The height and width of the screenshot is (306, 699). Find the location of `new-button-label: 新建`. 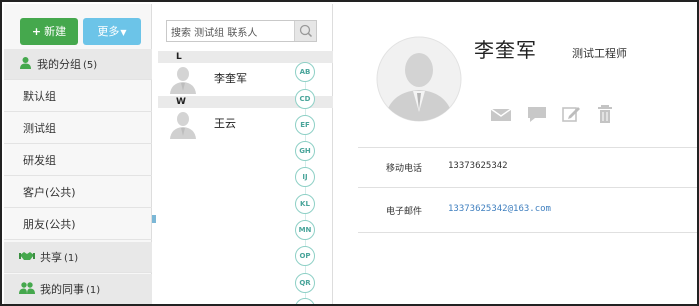

new-button-label: 新建 is located at coordinates (55, 31).